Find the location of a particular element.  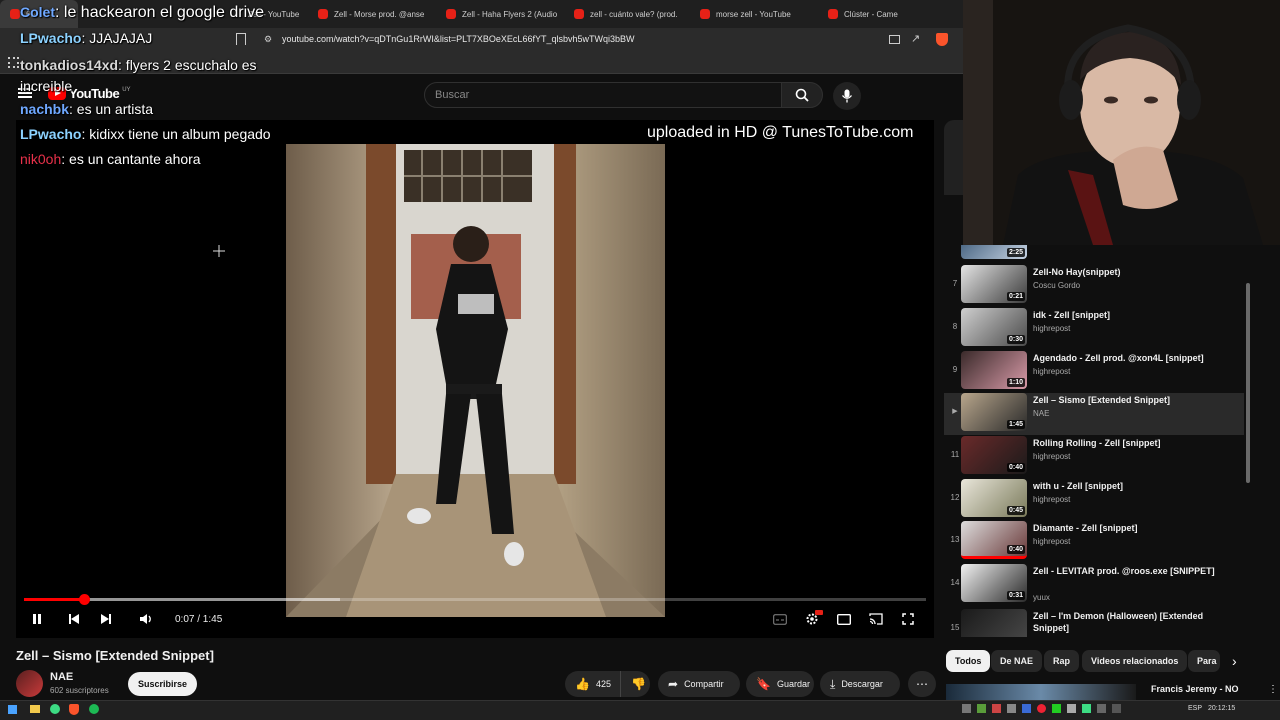

chip-de-nae: De NAE is located at coordinates (1017, 661).